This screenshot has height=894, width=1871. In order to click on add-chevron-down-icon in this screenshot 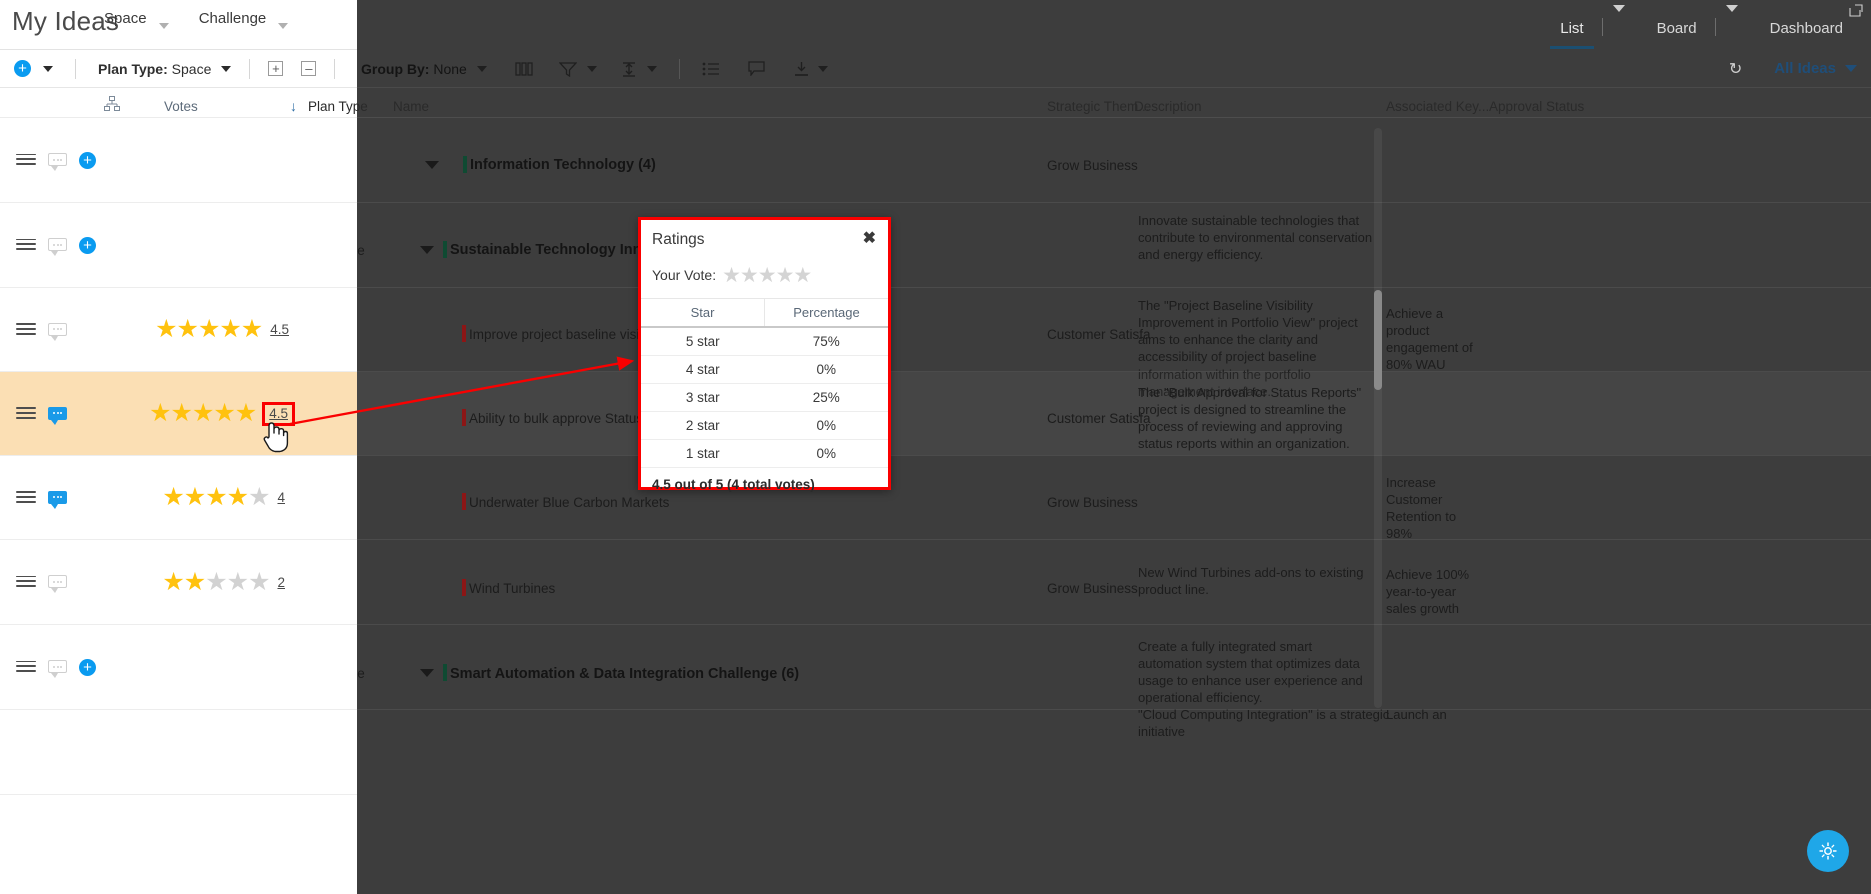, I will do `click(48, 68)`.